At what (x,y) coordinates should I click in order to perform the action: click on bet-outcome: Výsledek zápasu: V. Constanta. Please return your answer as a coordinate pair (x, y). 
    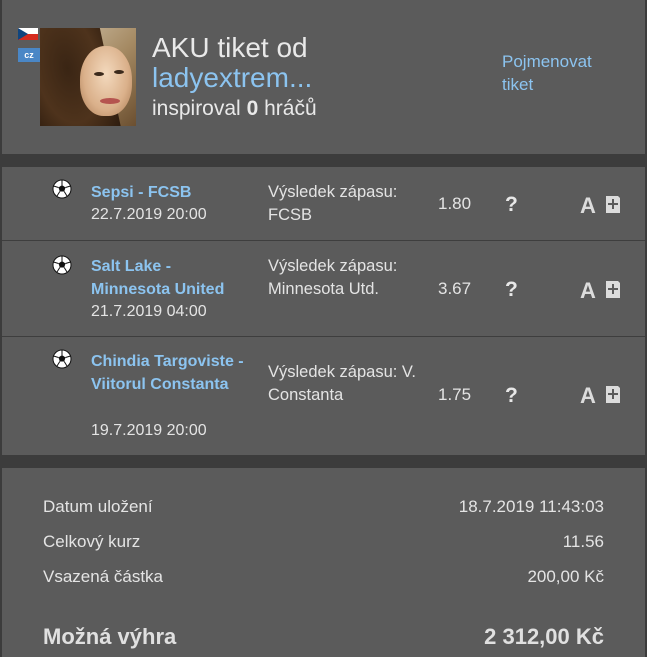
    Looking at the image, I should click on (342, 383).